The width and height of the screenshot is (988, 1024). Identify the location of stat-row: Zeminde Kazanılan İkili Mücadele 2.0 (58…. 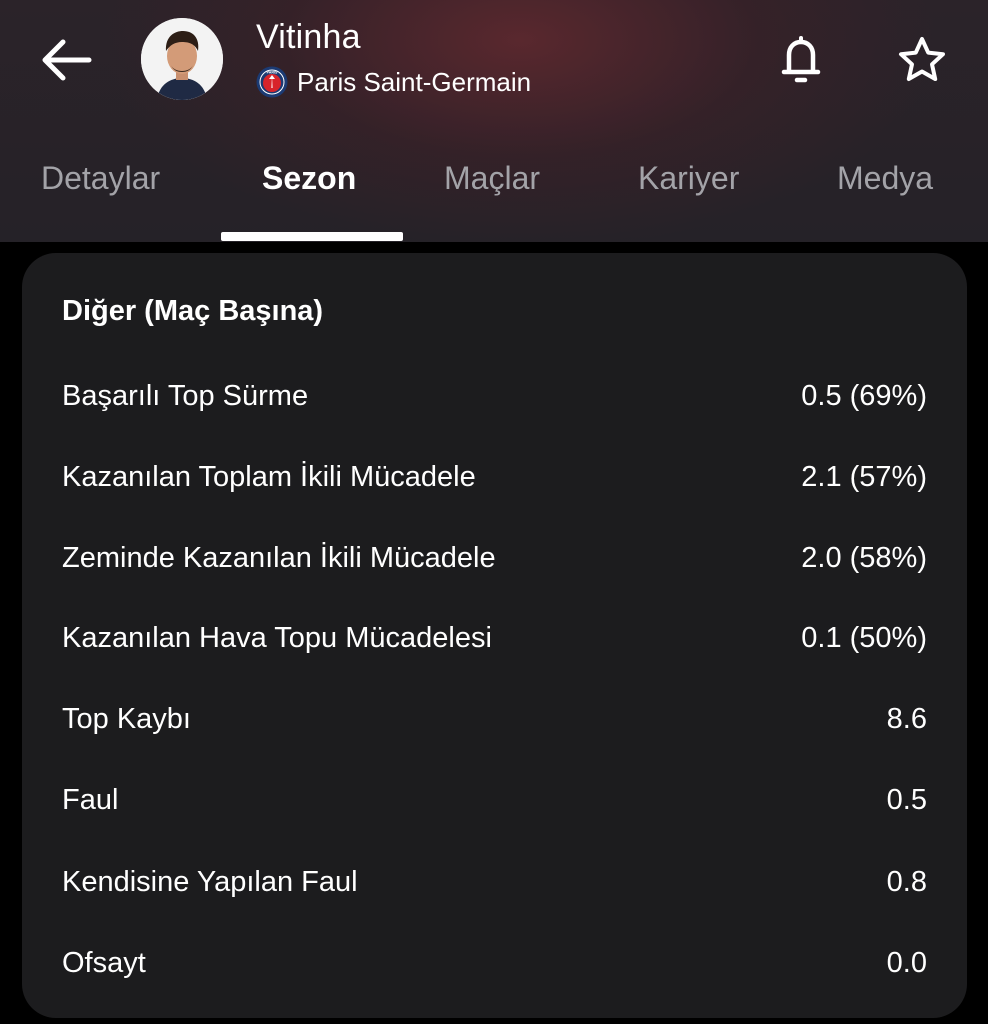
(494, 558).